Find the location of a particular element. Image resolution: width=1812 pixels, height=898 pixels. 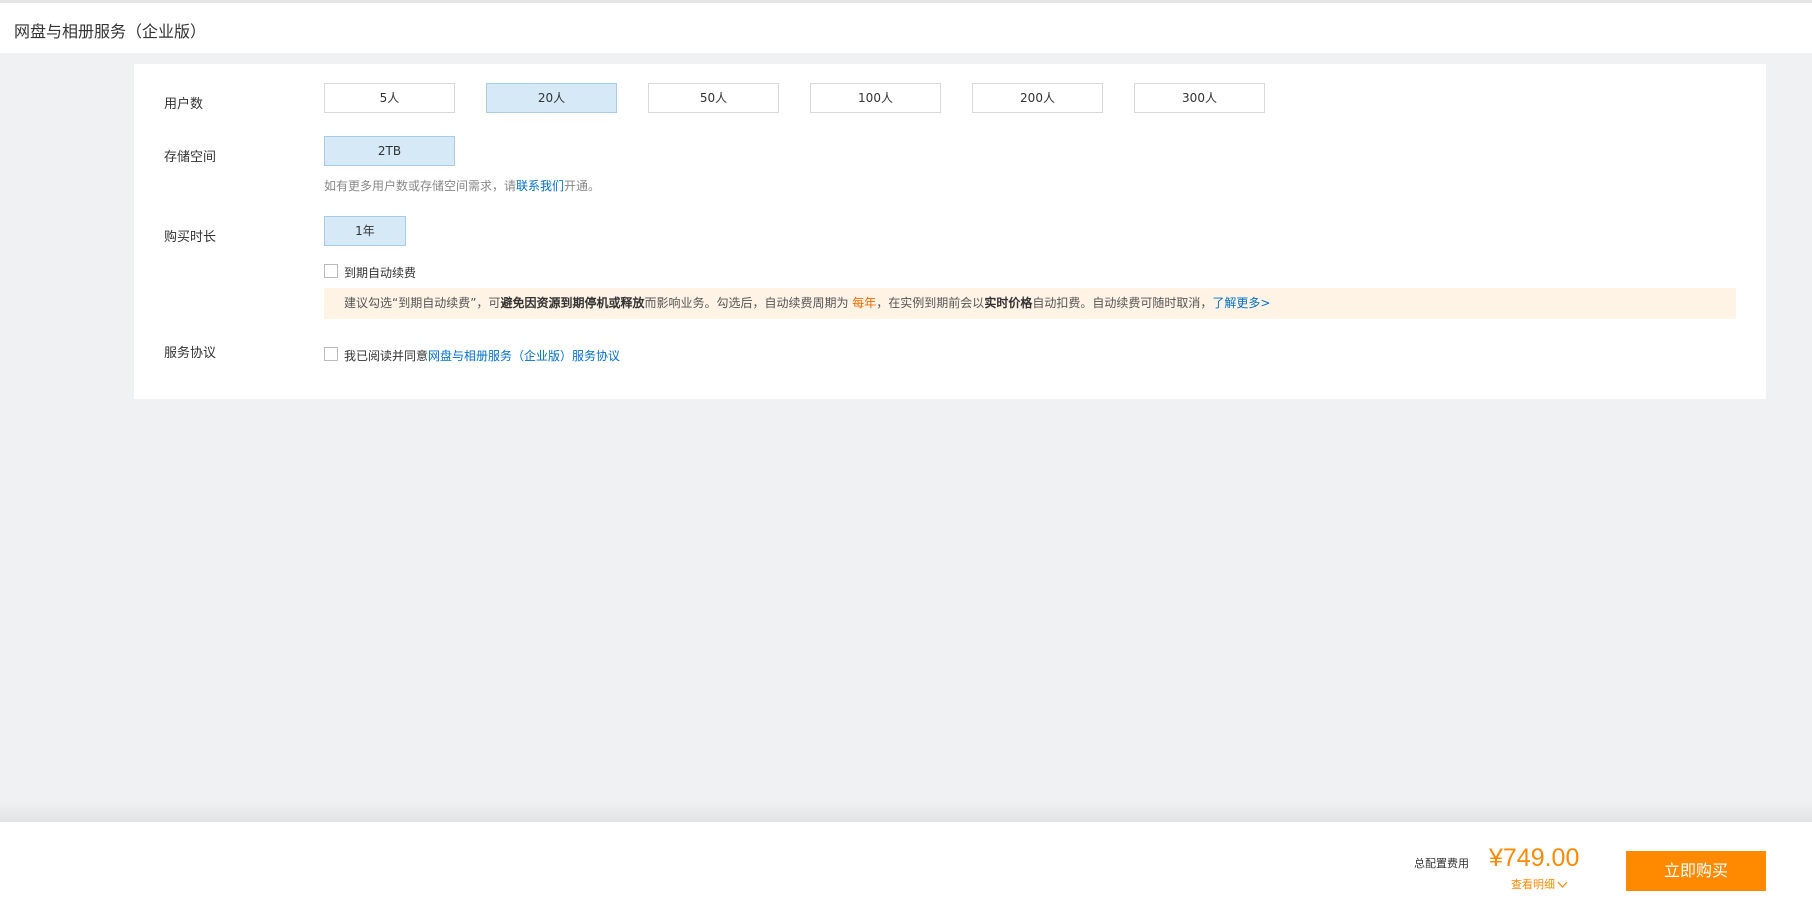

auto-renew-label: 到期自动续费 is located at coordinates (380, 272).